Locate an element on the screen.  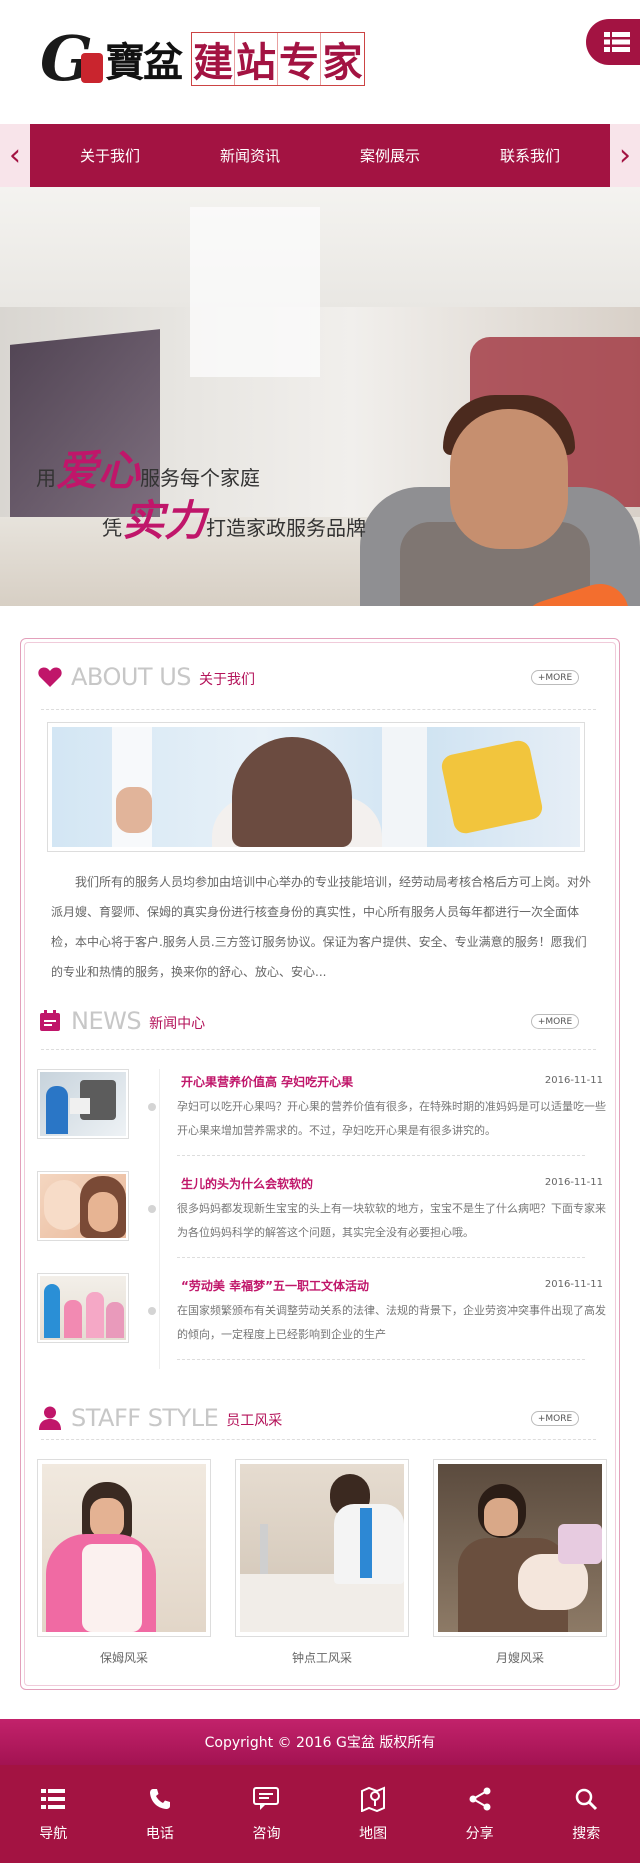
news-title: 开心果营养价值高 孕妇吃开心果 is located at coordinates (267, 1081).